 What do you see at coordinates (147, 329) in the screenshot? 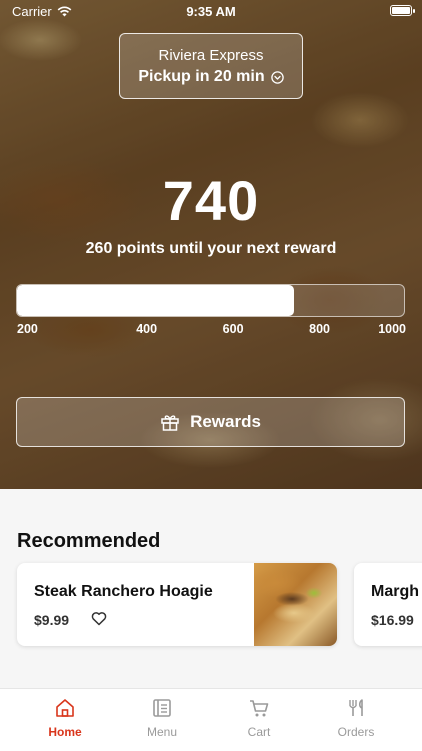
I see `tick-label: 400` at bounding box center [147, 329].